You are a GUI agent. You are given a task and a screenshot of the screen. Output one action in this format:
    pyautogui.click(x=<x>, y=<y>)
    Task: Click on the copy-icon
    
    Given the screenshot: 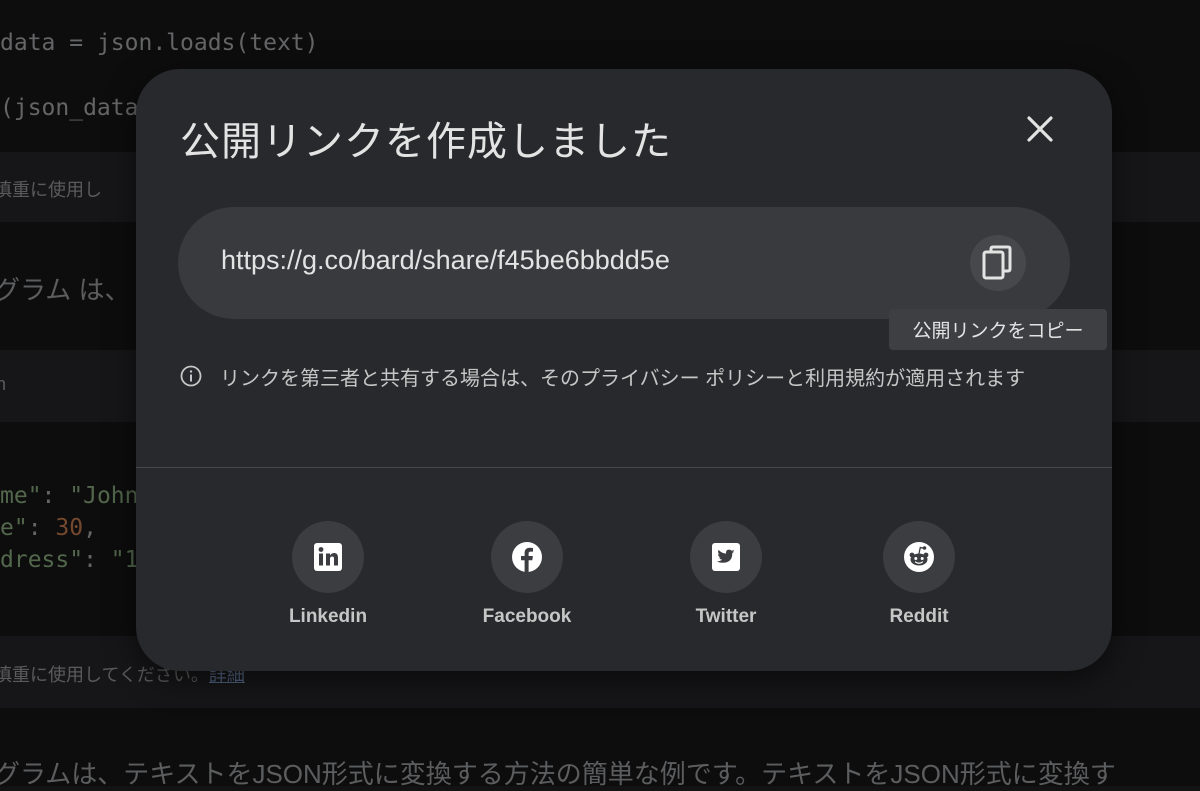 What is the action you would take?
    pyautogui.click(x=997, y=262)
    